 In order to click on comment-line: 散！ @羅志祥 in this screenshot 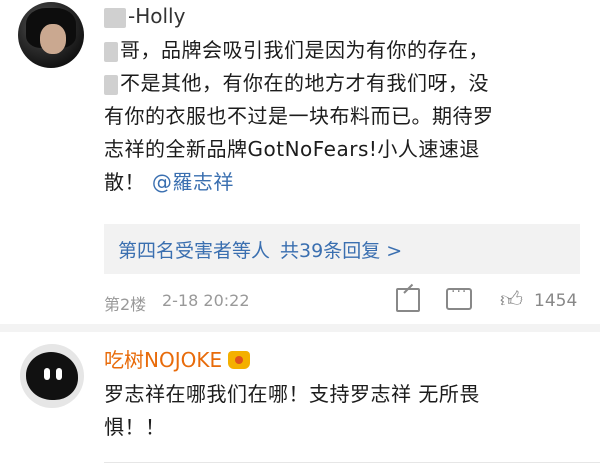, I will do `click(169, 182)`.